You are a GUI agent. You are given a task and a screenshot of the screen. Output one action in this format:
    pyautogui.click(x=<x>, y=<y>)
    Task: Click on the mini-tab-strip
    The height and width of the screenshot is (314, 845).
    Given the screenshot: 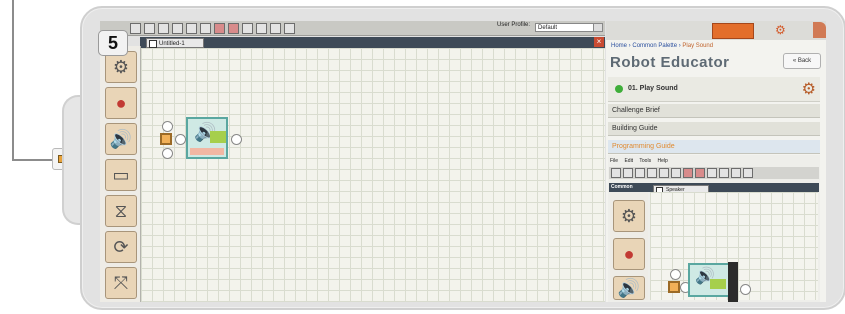 What is the action you would take?
    pyautogui.click(x=714, y=187)
    